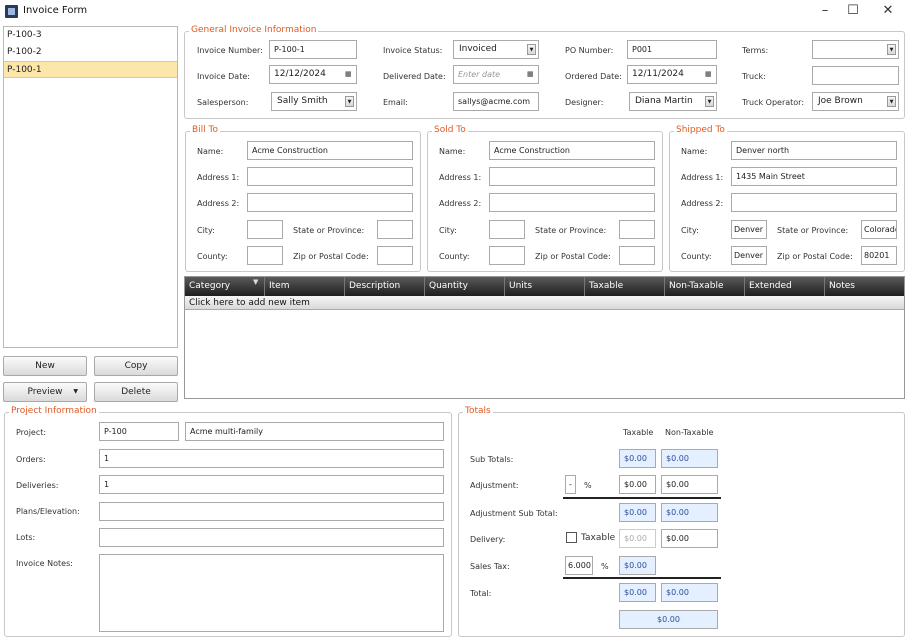 This screenshot has width=909, height=641. I want to click on email-field: sallys@acme.com, so click(496, 101).